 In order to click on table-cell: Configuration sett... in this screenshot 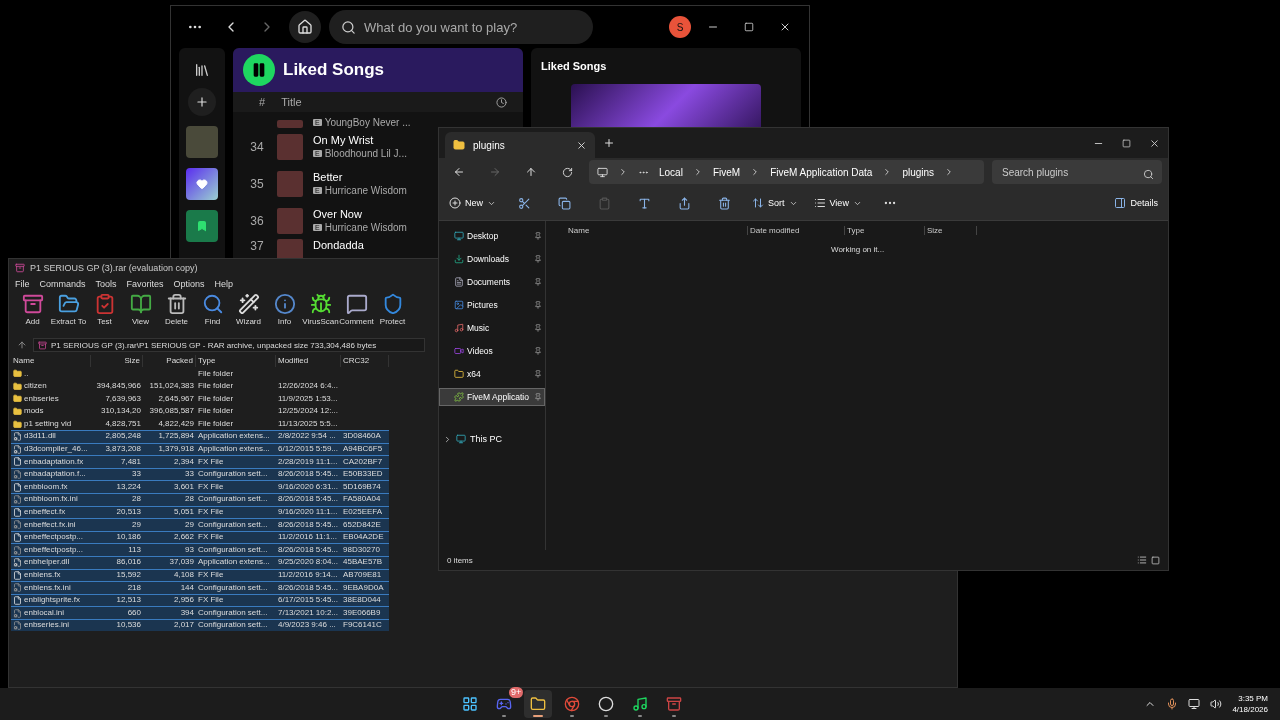, I will do `click(236, 612)`.